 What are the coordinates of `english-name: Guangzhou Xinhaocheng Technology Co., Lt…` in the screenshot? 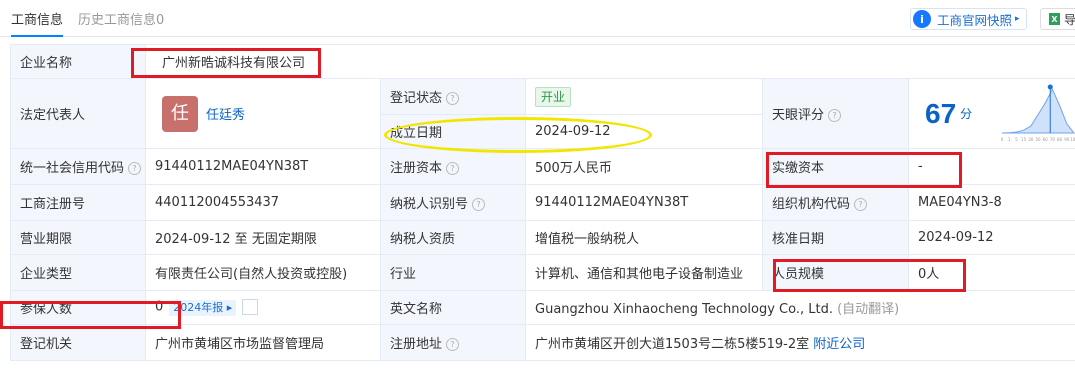 It's located at (684, 309).